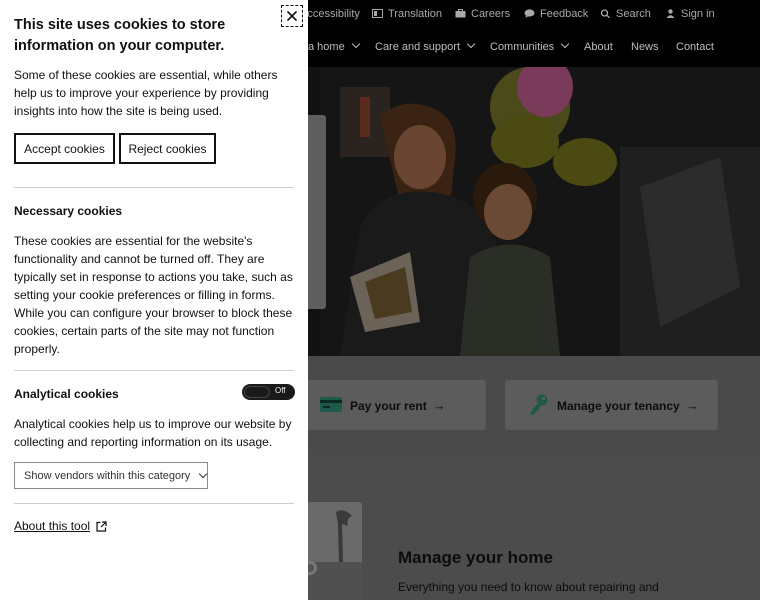  What do you see at coordinates (391, 405) in the screenshot?
I see `pay-rent-card: Pay your rent →` at bounding box center [391, 405].